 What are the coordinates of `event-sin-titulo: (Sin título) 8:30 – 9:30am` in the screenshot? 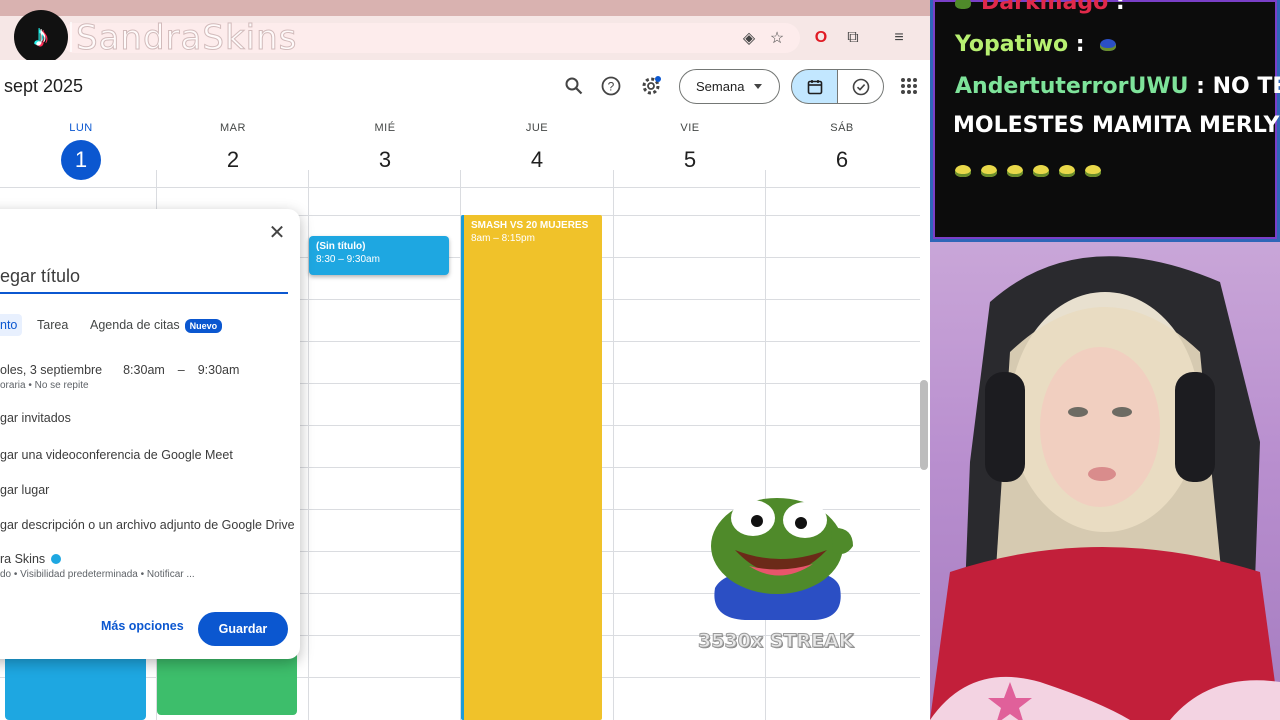 It's located at (379, 255).